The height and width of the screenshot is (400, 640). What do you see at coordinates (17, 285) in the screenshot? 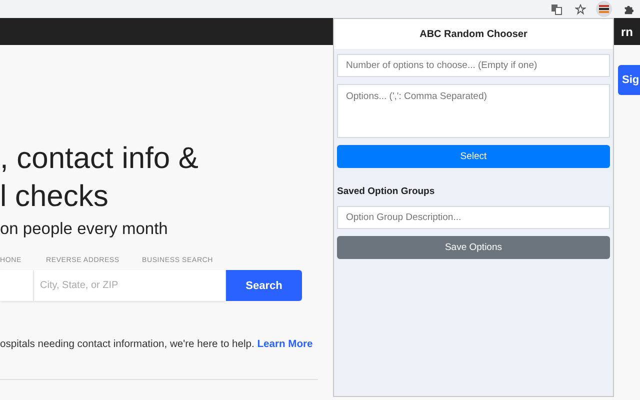
I see `name-field` at bounding box center [17, 285].